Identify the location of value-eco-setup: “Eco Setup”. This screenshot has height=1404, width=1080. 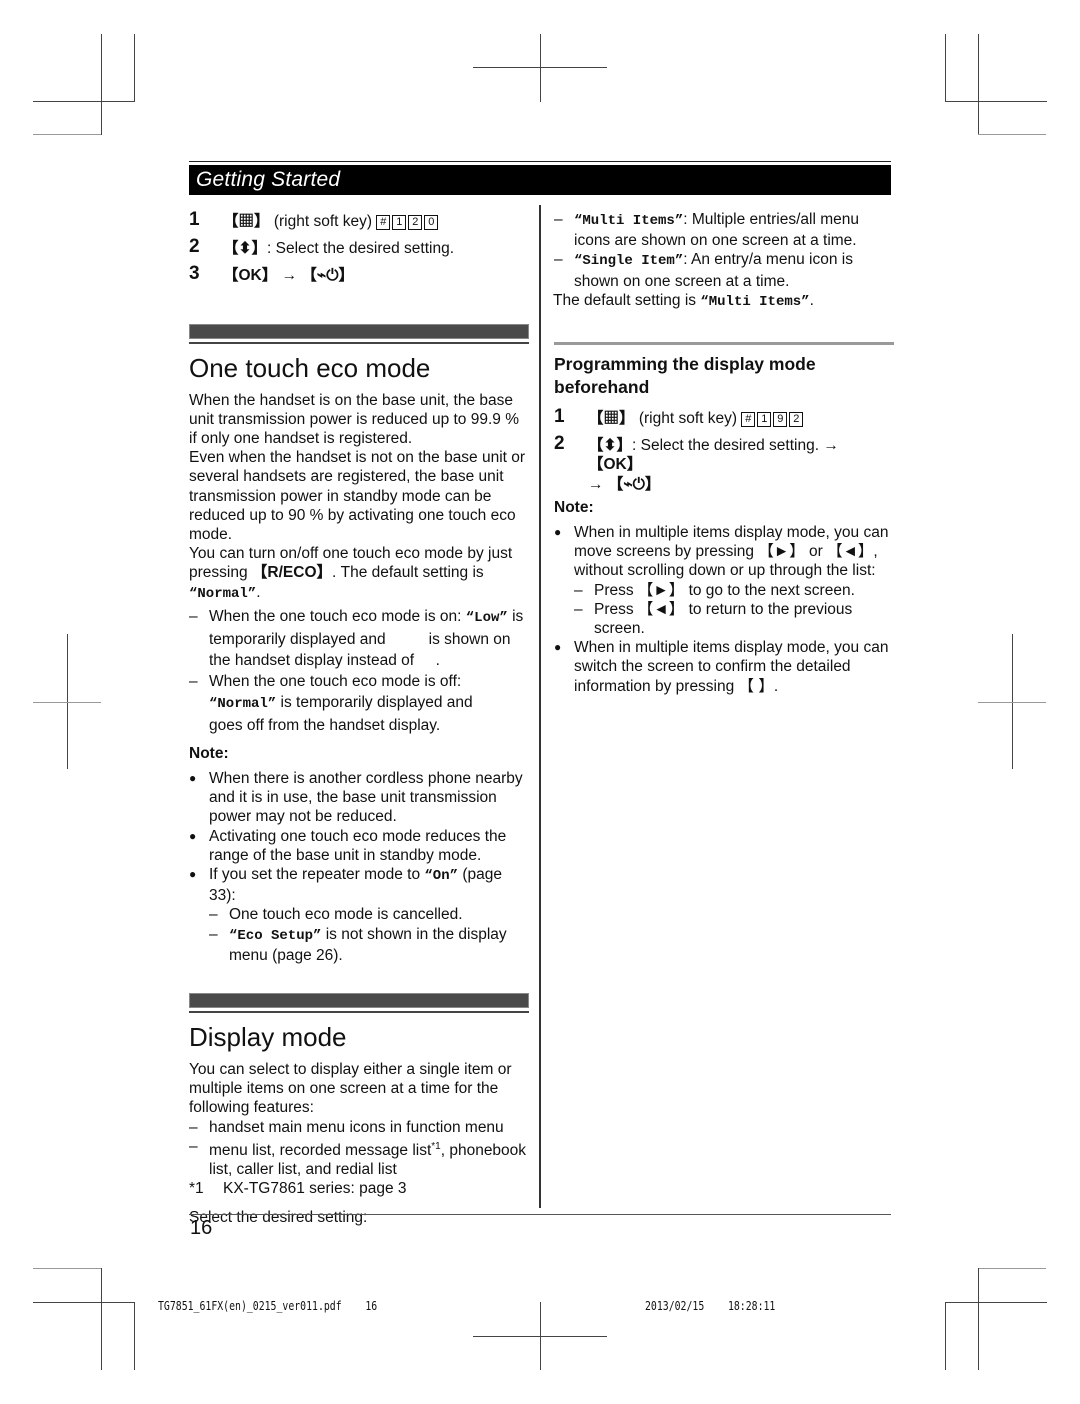
(275, 935).